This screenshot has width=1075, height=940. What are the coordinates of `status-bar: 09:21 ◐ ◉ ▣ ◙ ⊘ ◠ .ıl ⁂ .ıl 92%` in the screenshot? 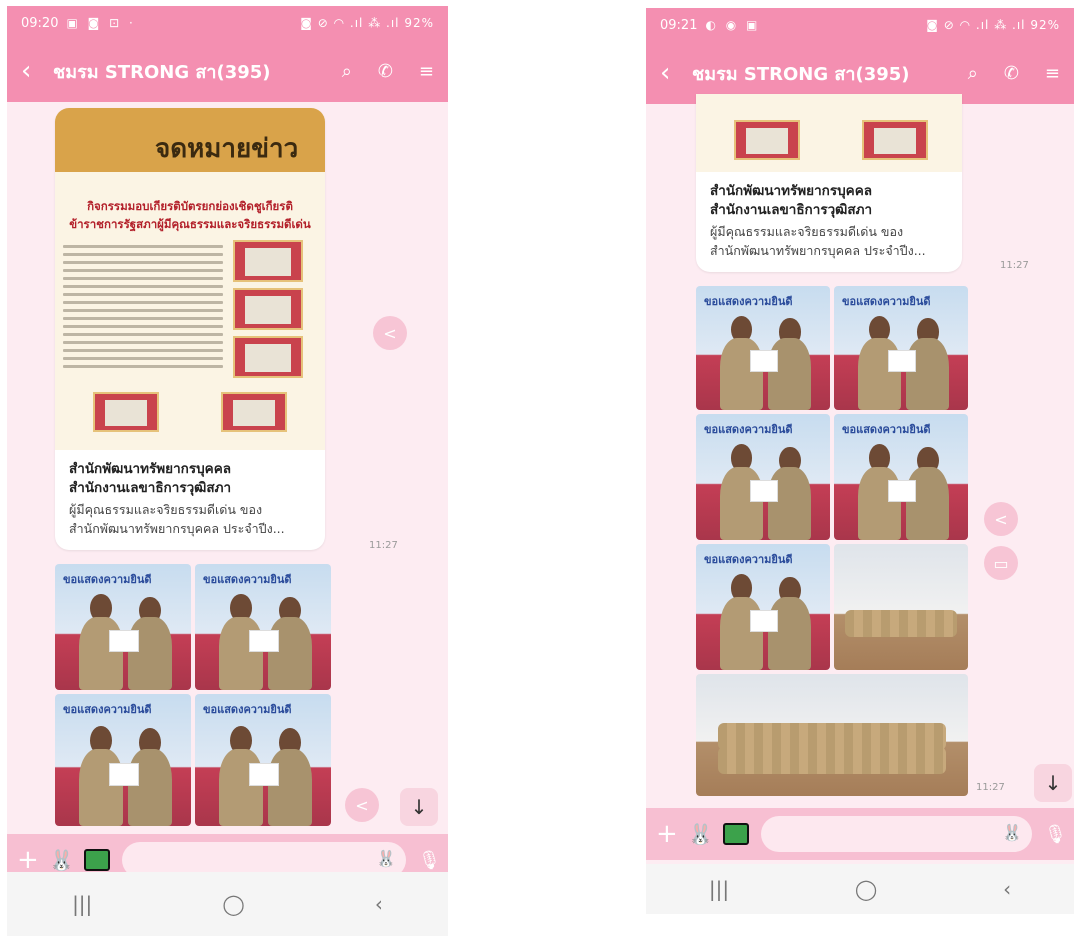 It's located at (860, 25).